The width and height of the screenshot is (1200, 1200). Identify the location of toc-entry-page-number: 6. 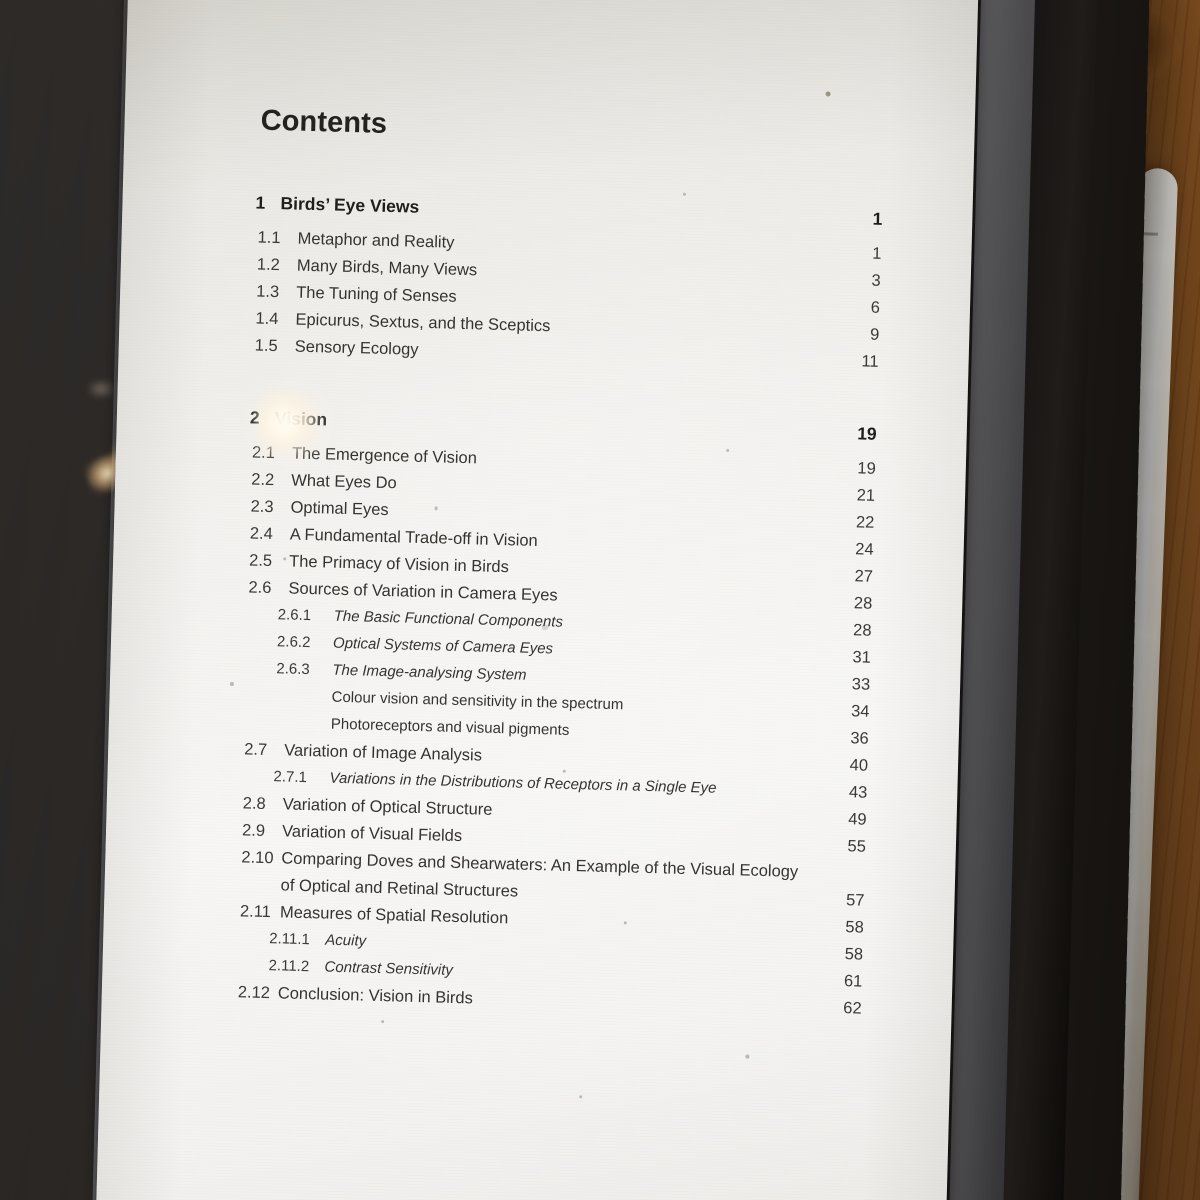
(875, 307).